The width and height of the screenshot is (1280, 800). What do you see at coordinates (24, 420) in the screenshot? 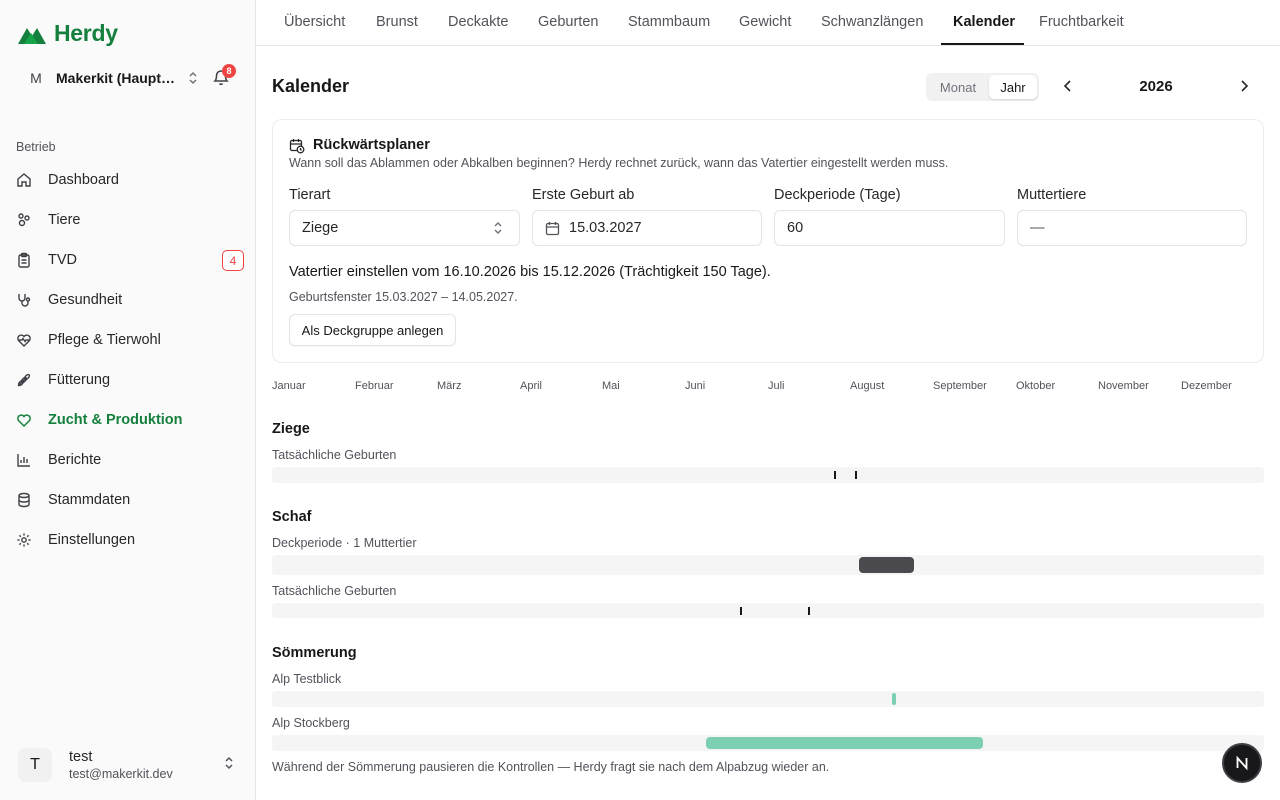
I see `heart-icon` at bounding box center [24, 420].